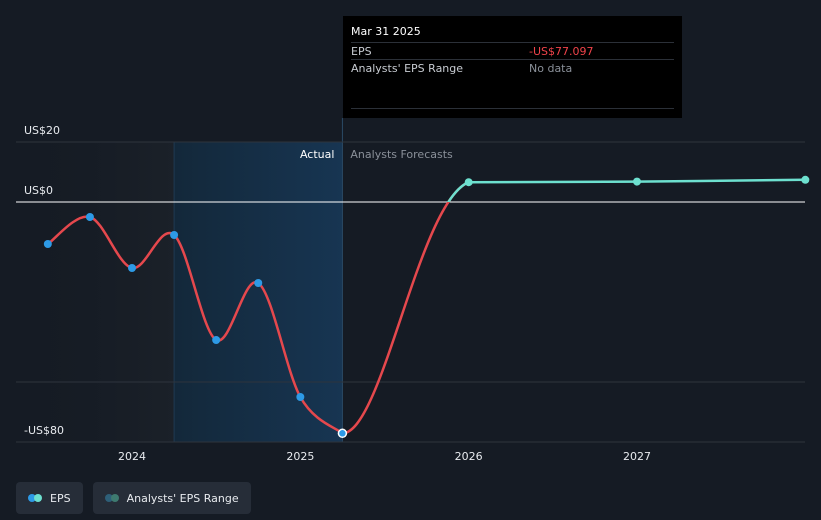 The height and width of the screenshot is (520, 821). What do you see at coordinates (469, 456) in the screenshot?
I see `x-tick-label-2: 2026` at bounding box center [469, 456].